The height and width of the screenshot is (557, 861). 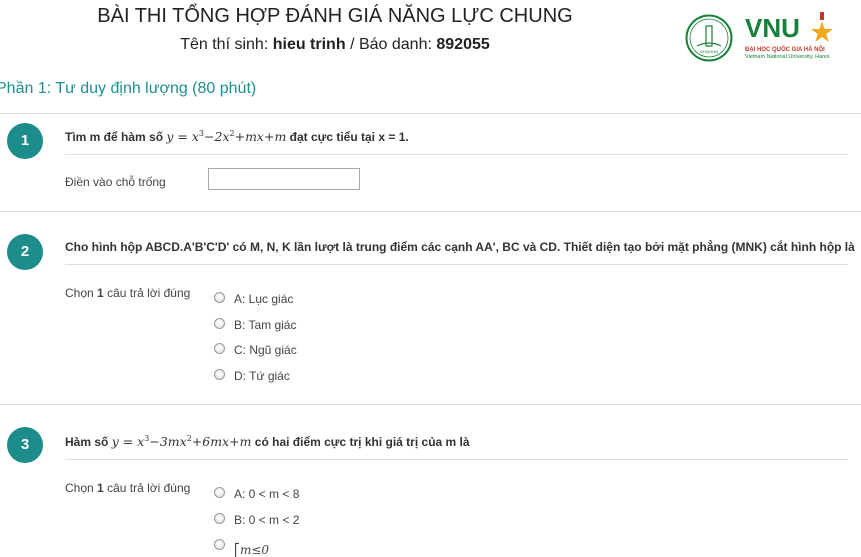 I want to click on option-b: B: 0 < m < 2, so click(x=257, y=519).